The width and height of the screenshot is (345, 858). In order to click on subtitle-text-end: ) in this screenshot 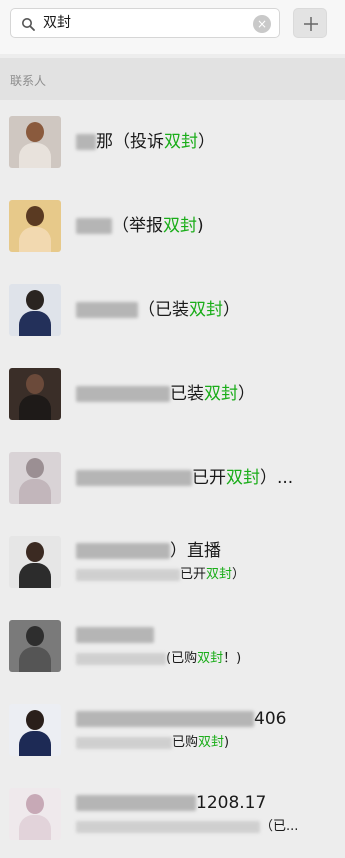, I will do `click(227, 742)`.